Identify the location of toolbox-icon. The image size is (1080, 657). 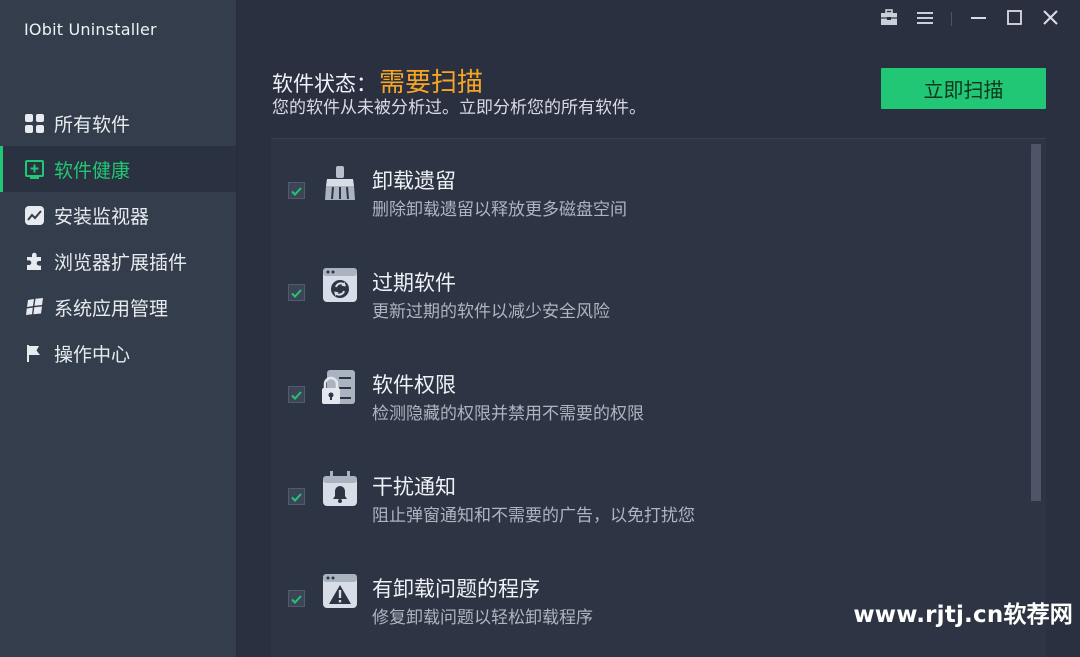
(889, 19).